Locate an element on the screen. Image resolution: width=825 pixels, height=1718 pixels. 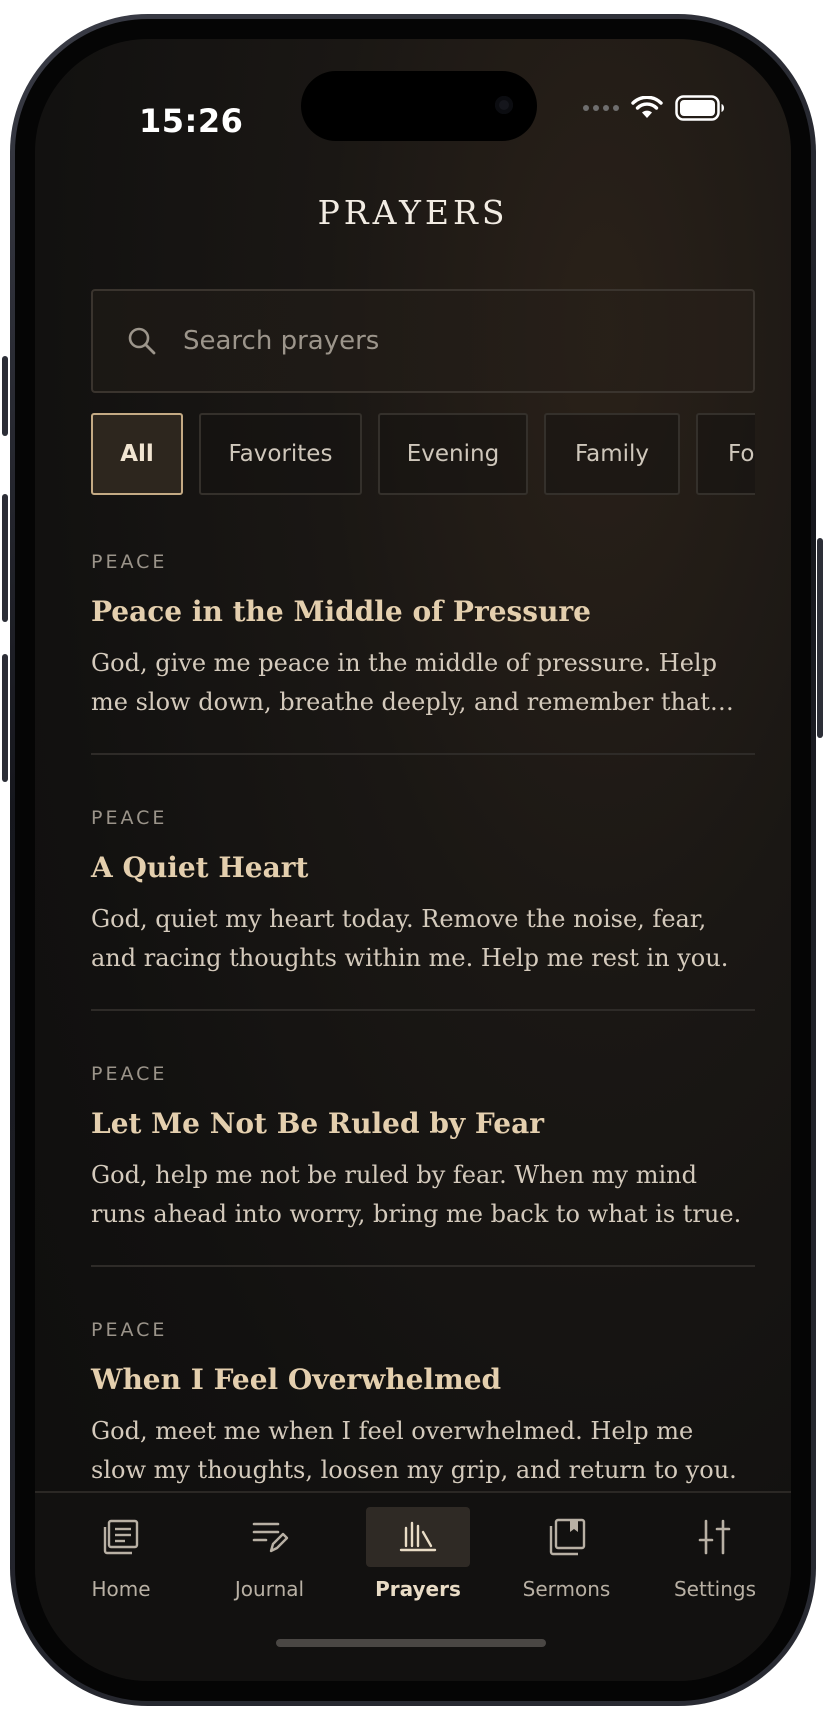
volume-down-button is located at coordinates (5, 718).